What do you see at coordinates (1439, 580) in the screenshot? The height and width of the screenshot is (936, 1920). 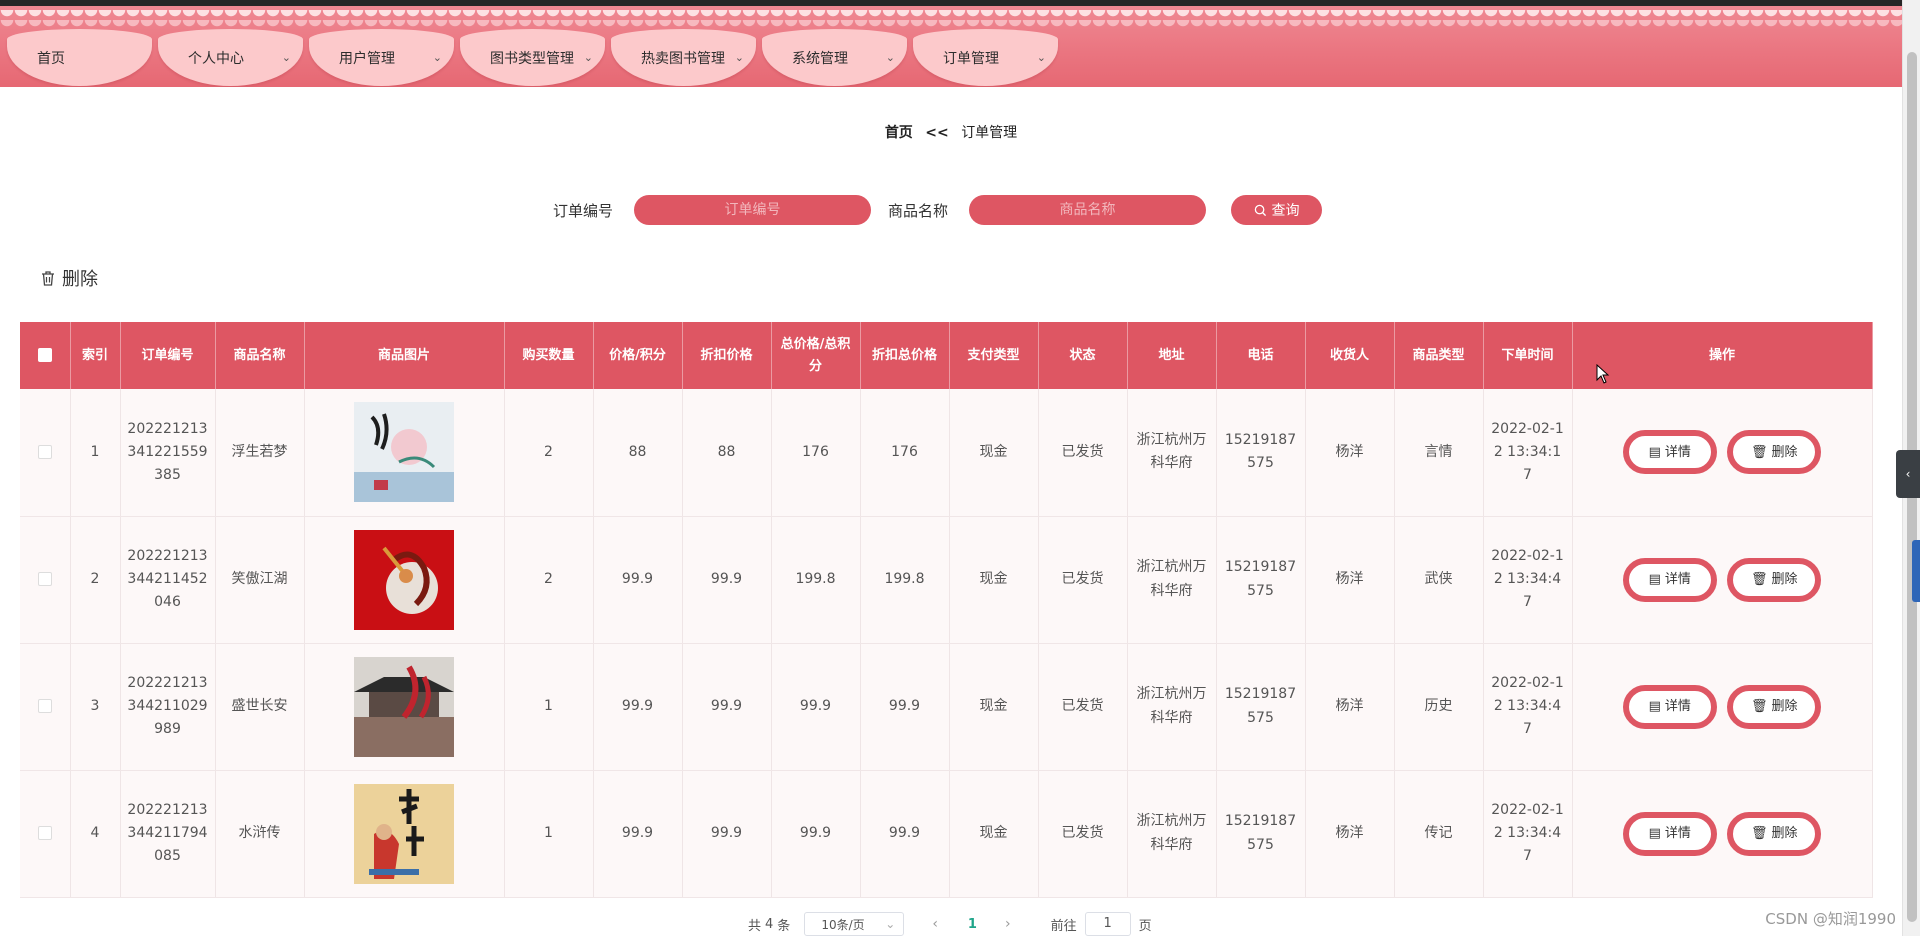 I see `cell-category: 武侠` at bounding box center [1439, 580].